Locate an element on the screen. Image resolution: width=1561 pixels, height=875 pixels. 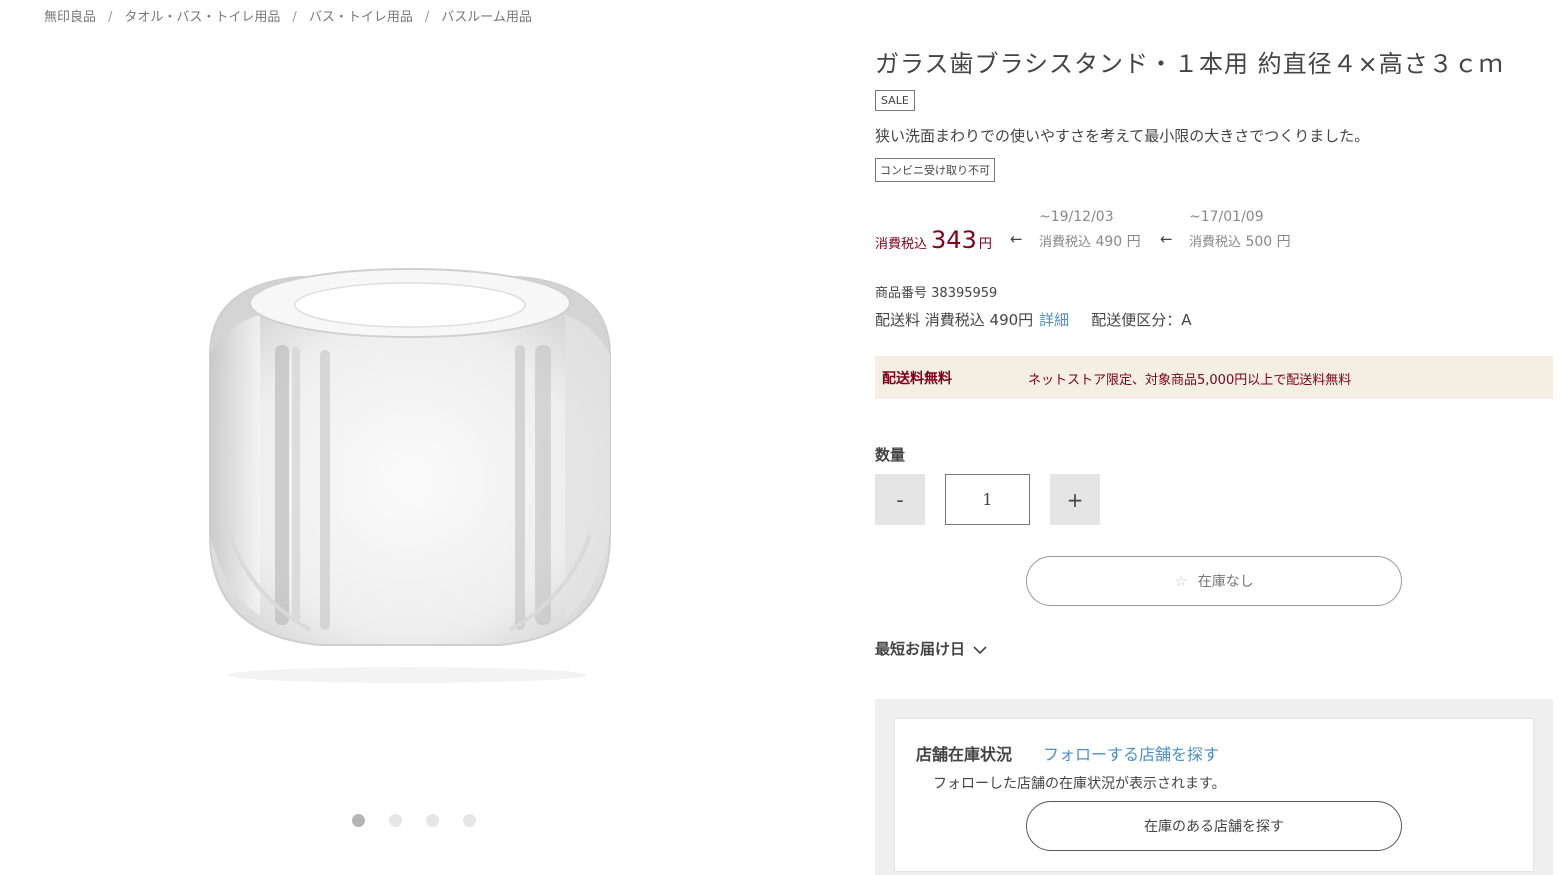
shipping-fee: 配送料 消費税込 490円 is located at coordinates (954, 320).